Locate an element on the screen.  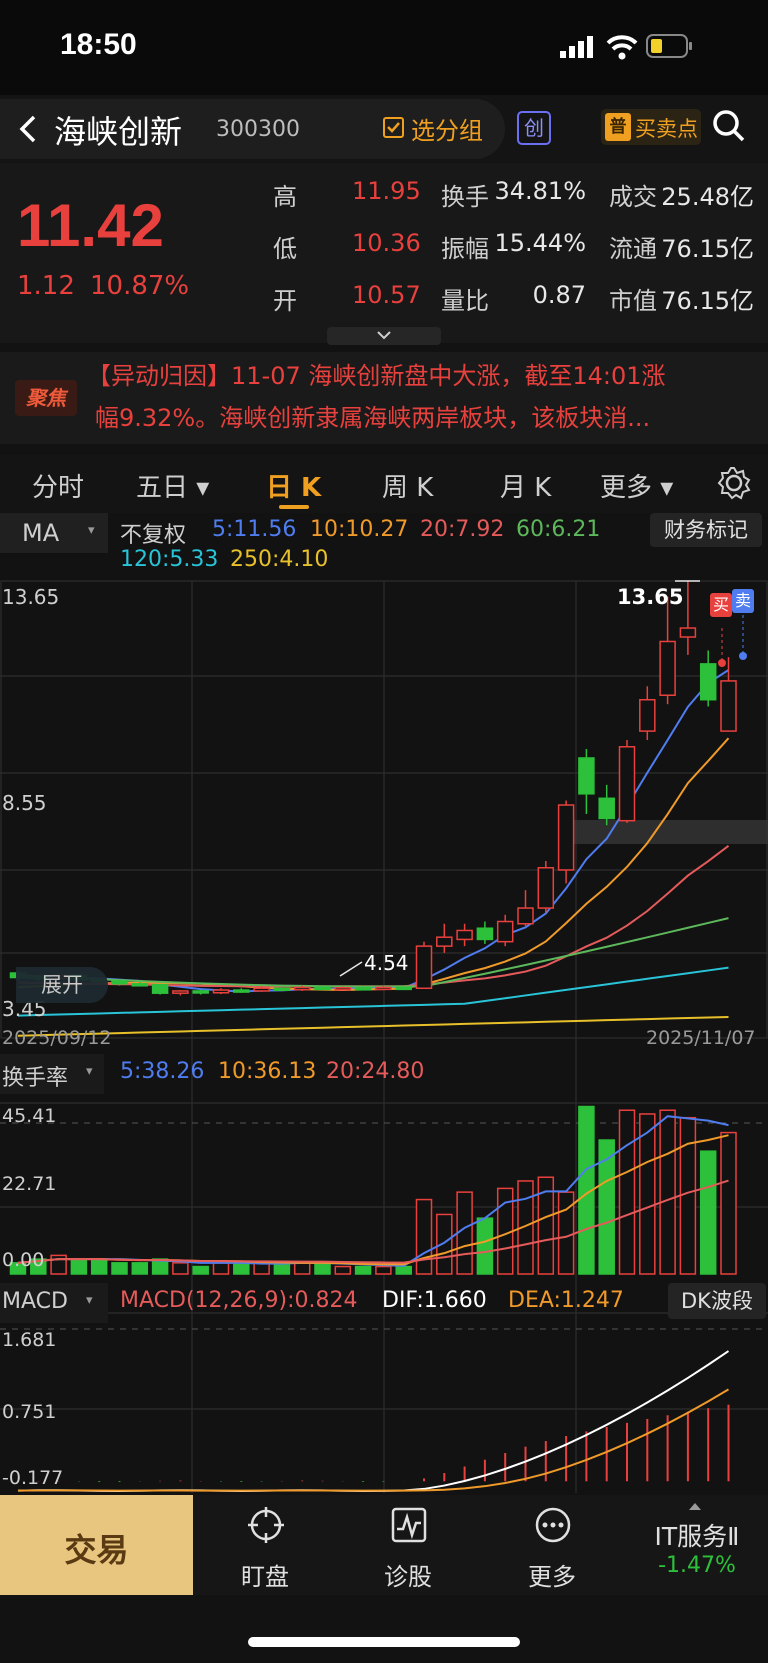
date-start: 2025/09/12 is located at coordinates (57, 1038).